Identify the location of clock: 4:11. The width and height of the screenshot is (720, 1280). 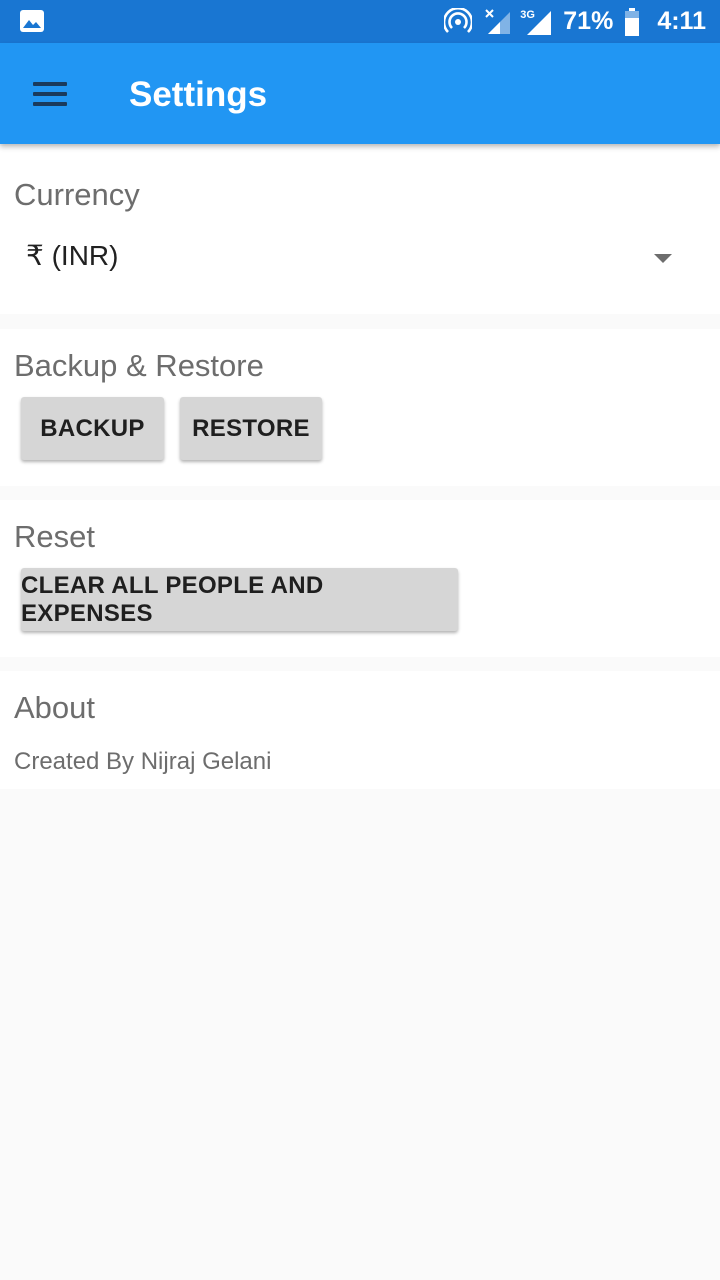
(681, 21).